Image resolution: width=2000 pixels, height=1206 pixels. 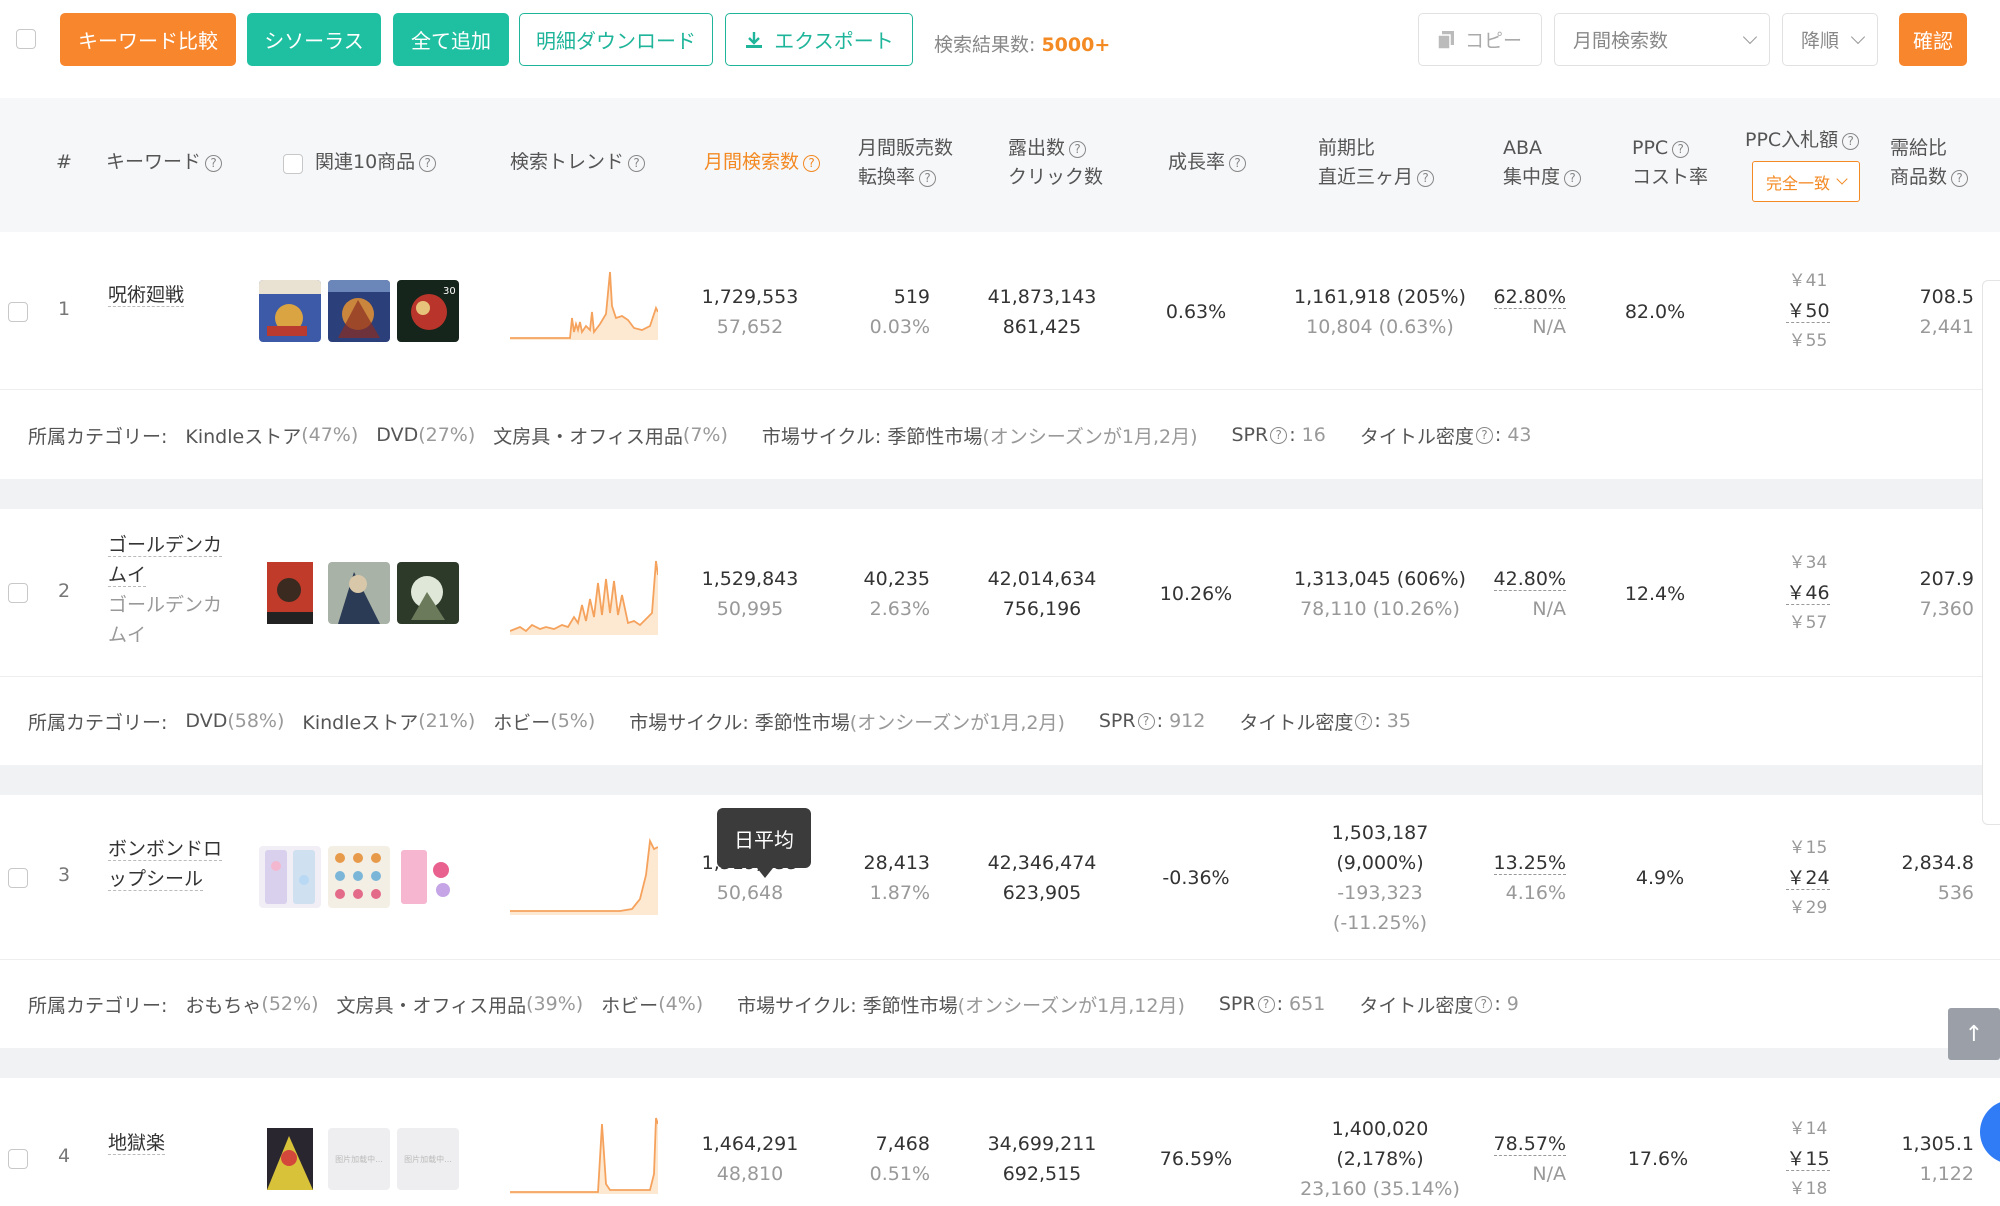 What do you see at coordinates (1529, 863) in the screenshot?
I see `aba-value-text: 13.25%` at bounding box center [1529, 863].